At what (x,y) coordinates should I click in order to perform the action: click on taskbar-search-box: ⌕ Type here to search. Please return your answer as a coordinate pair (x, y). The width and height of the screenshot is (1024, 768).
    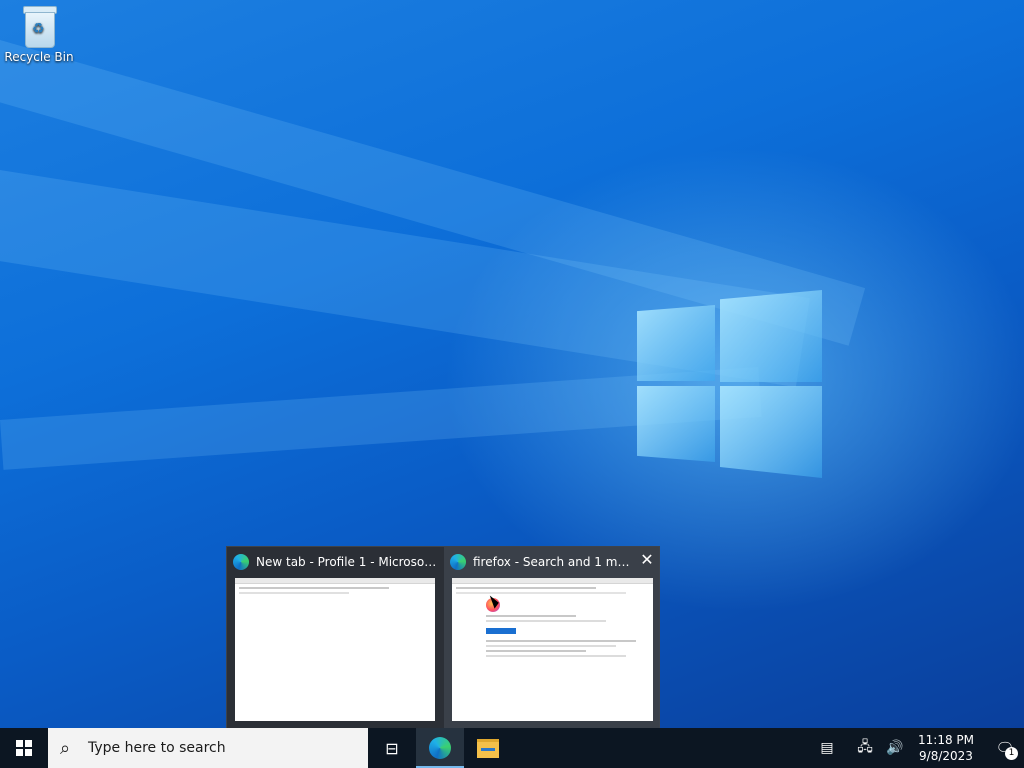
    Looking at the image, I should click on (208, 748).